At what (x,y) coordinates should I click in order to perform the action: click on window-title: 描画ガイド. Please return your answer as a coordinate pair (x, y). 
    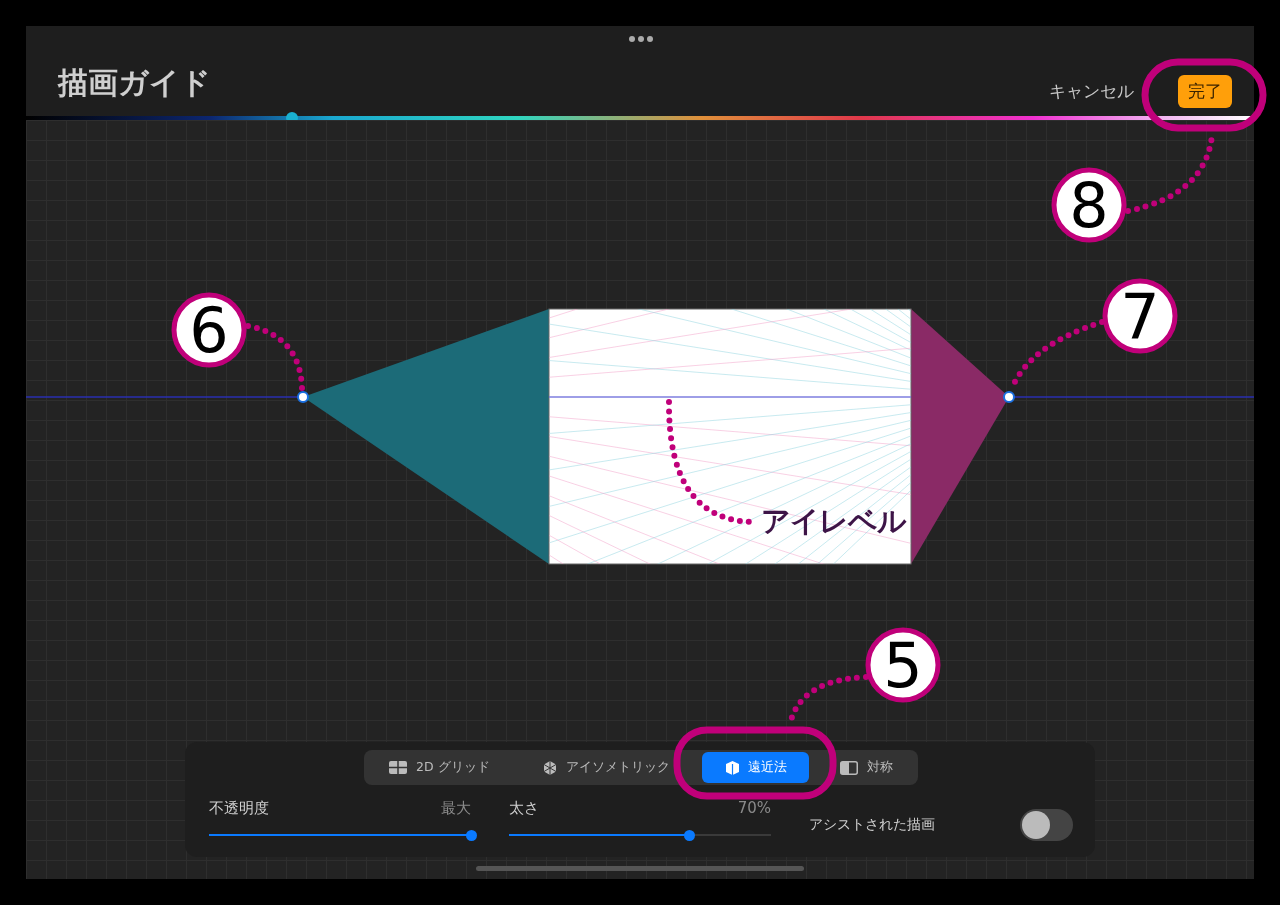
    Looking at the image, I should click on (134, 83).